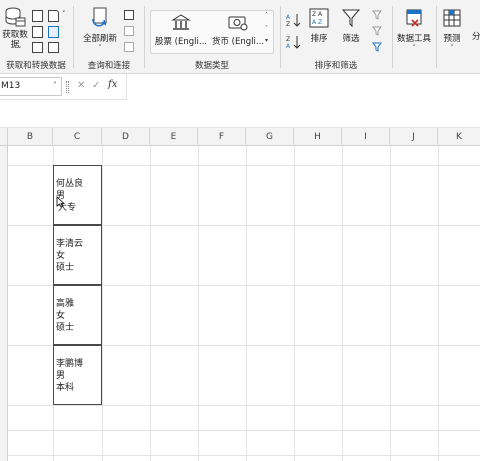  I want to click on record-card: 高雅 女 硕士, so click(77, 315).